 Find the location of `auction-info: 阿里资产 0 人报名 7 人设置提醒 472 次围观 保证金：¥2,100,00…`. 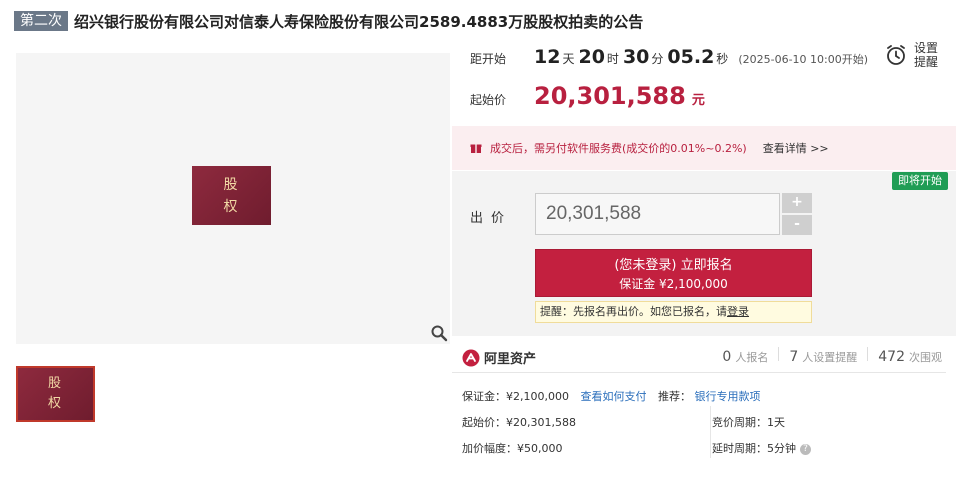

auction-info: 阿里资产 0 人报名 7 人设置提醒 472 次围观 保证金：¥2,100,00… is located at coordinates (704, 397).